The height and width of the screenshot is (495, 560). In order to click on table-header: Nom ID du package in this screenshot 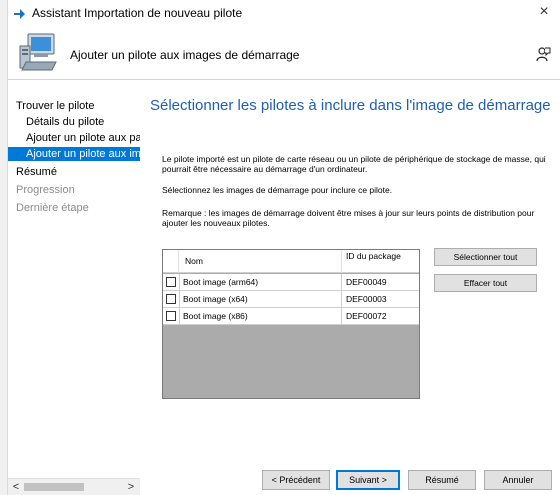, I will do `click(291, 261)`.